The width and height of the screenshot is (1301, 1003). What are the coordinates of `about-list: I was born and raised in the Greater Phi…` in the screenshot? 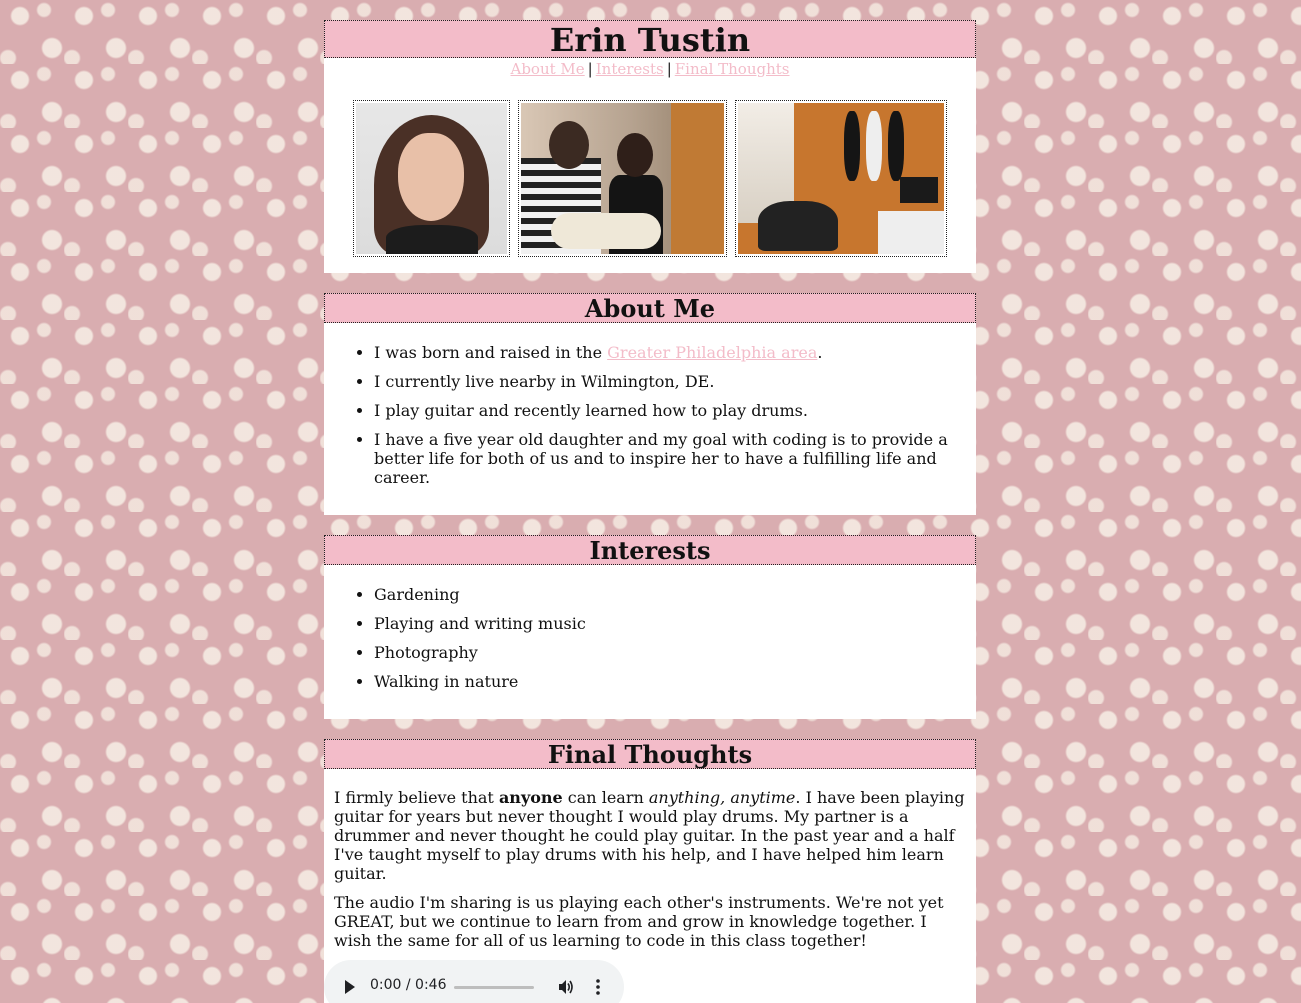 It's located at (650, 419).